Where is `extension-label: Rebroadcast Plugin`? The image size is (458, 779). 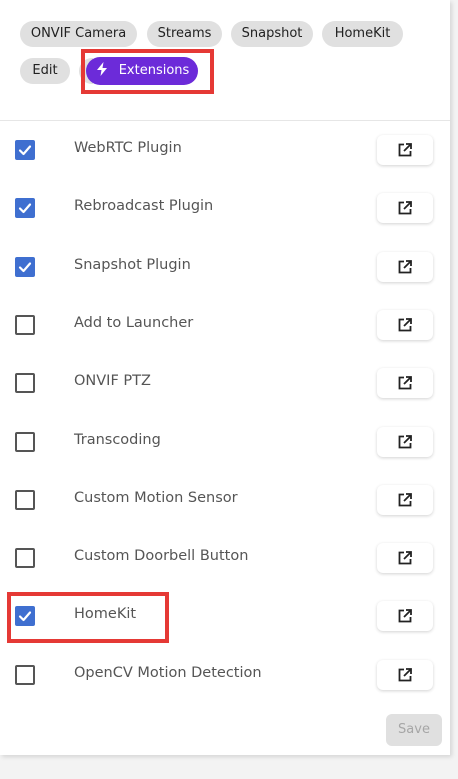
extension-label: Rebroadcast Plugin is located at coordinates (144, 206).